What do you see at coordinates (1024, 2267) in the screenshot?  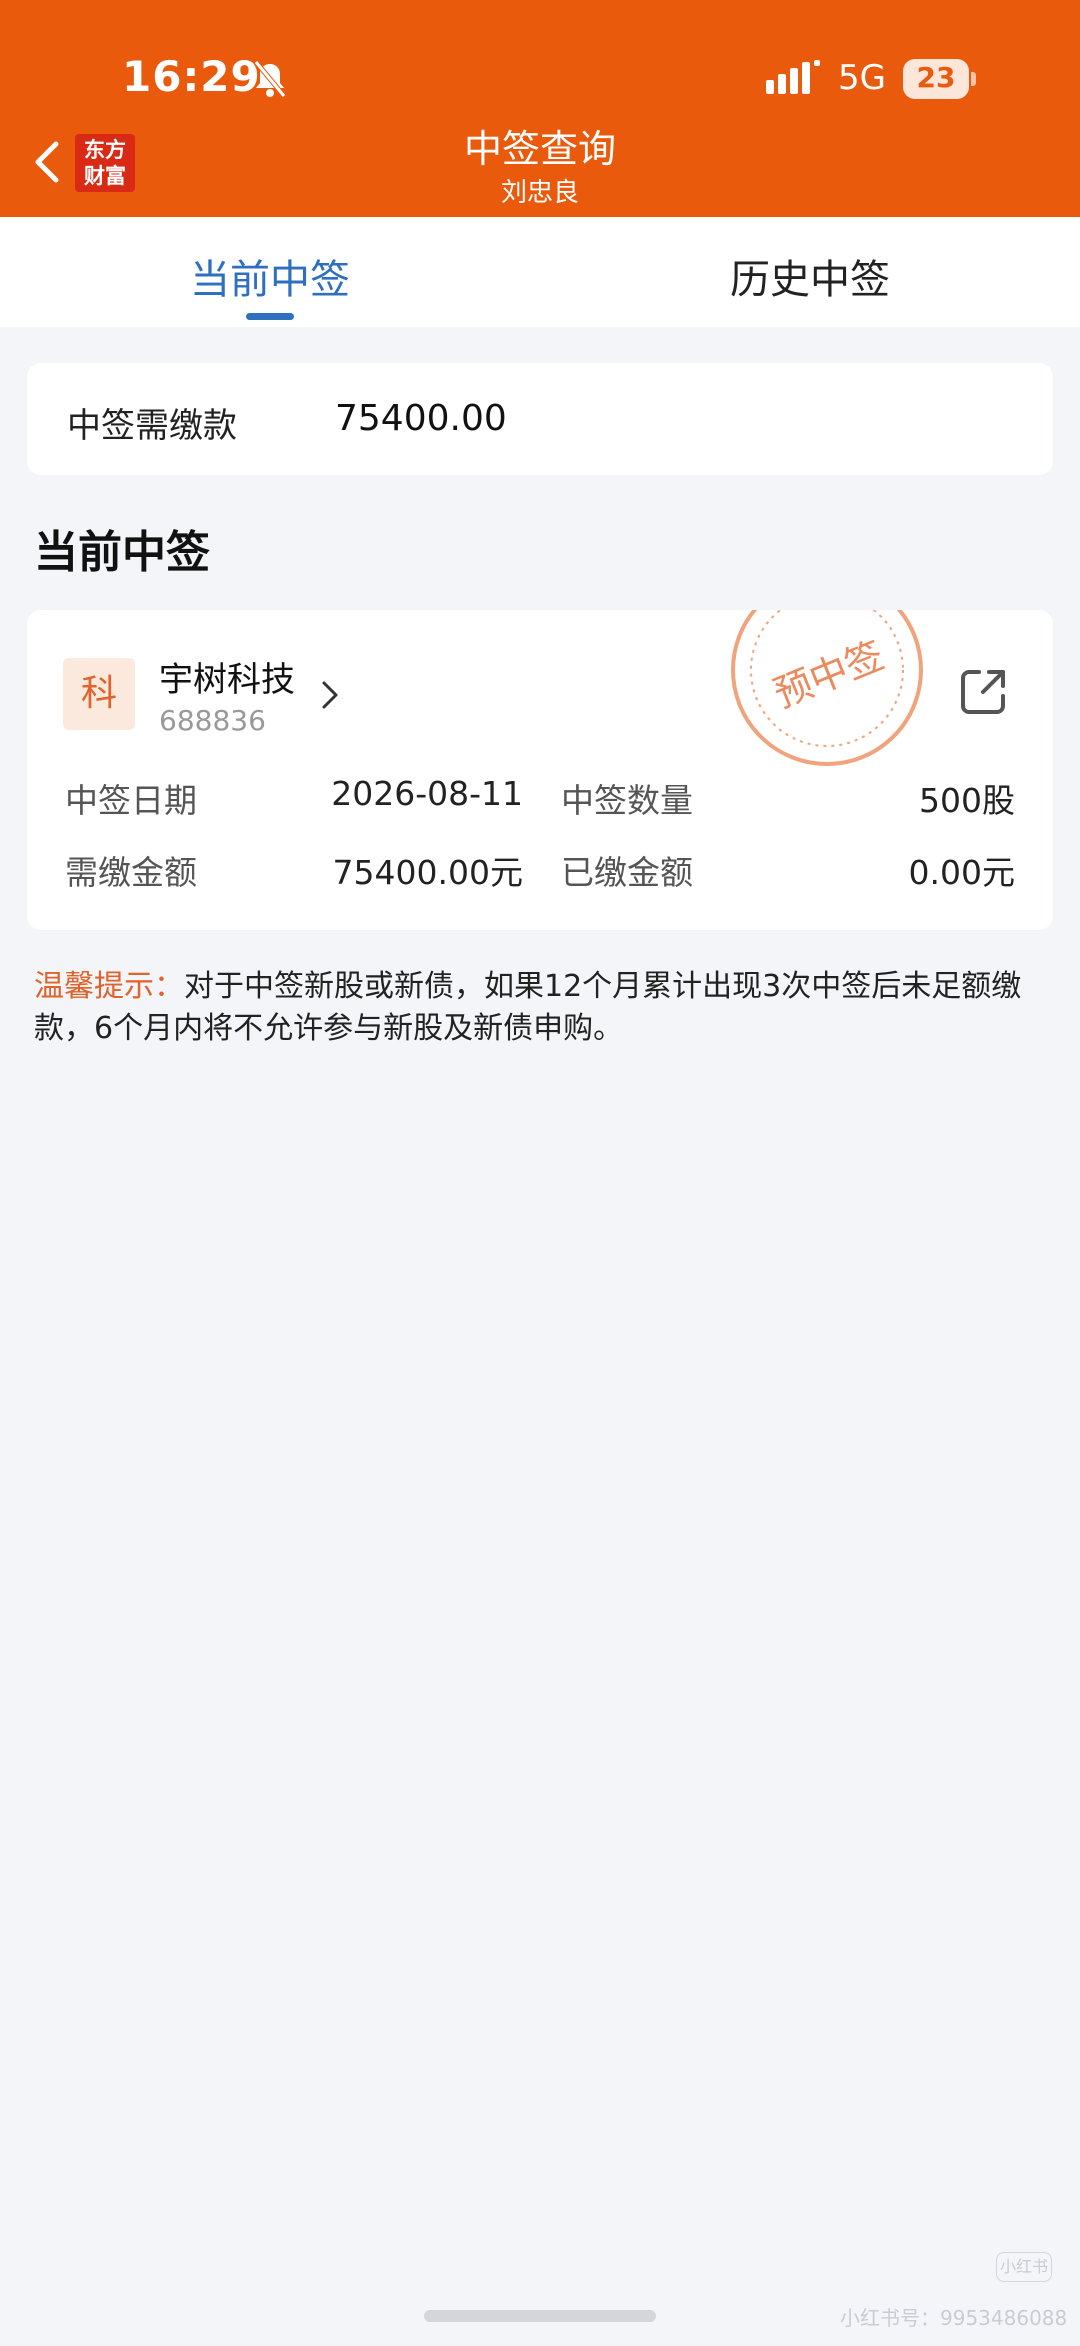 I see `watermark-badge: 小红书` at bounding box center [1024, 2267].